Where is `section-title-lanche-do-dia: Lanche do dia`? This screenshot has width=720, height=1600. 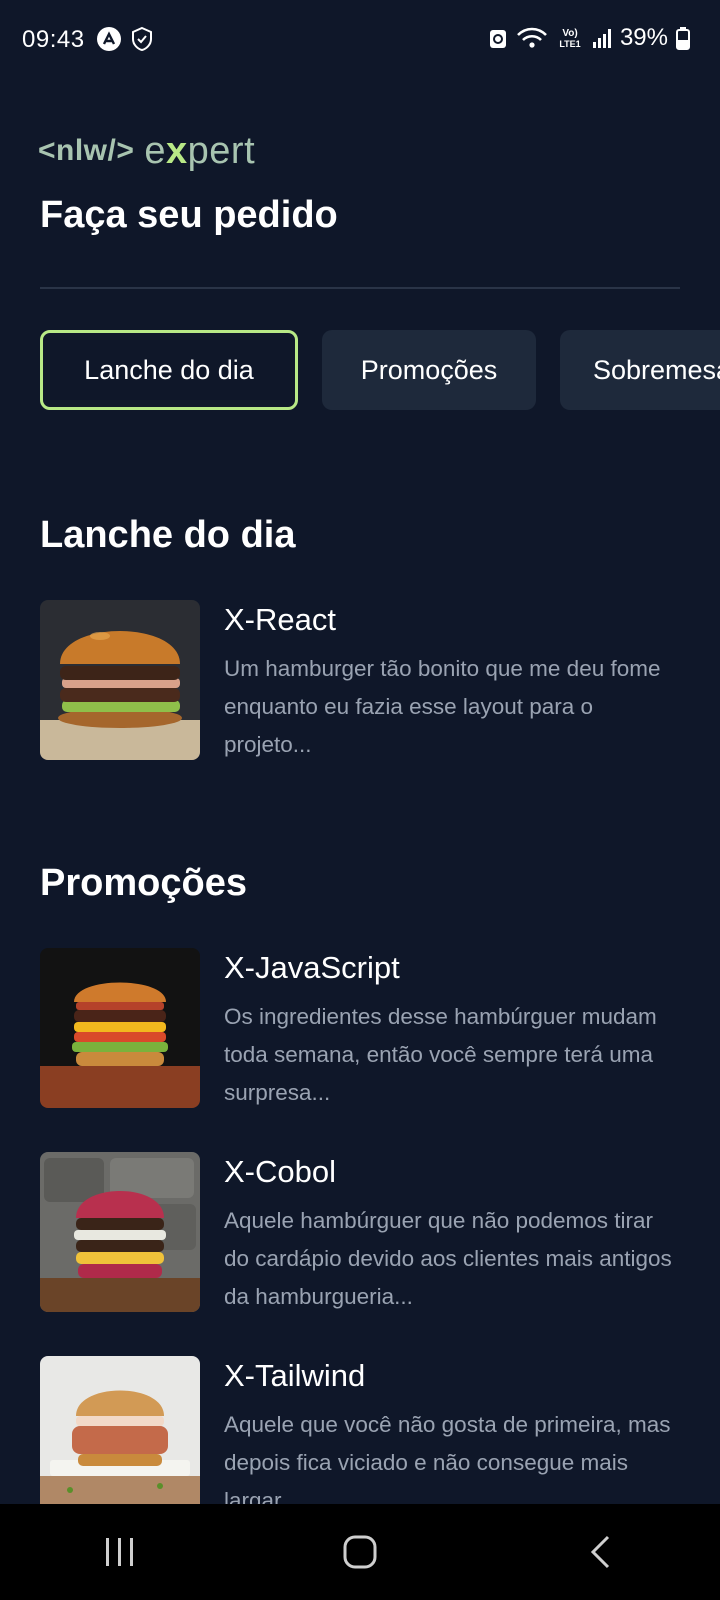 section-title-lanche-do-dia: Lanche do dia is located at coordinates (168, 535).